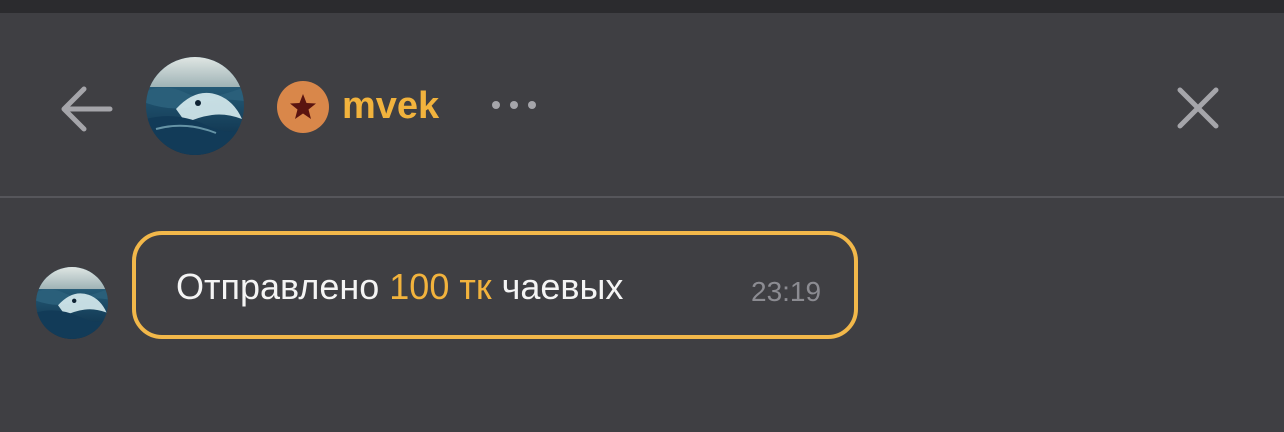  I want to click on message-text: Отправлено 100 тк чаевых, so click(399, 287).